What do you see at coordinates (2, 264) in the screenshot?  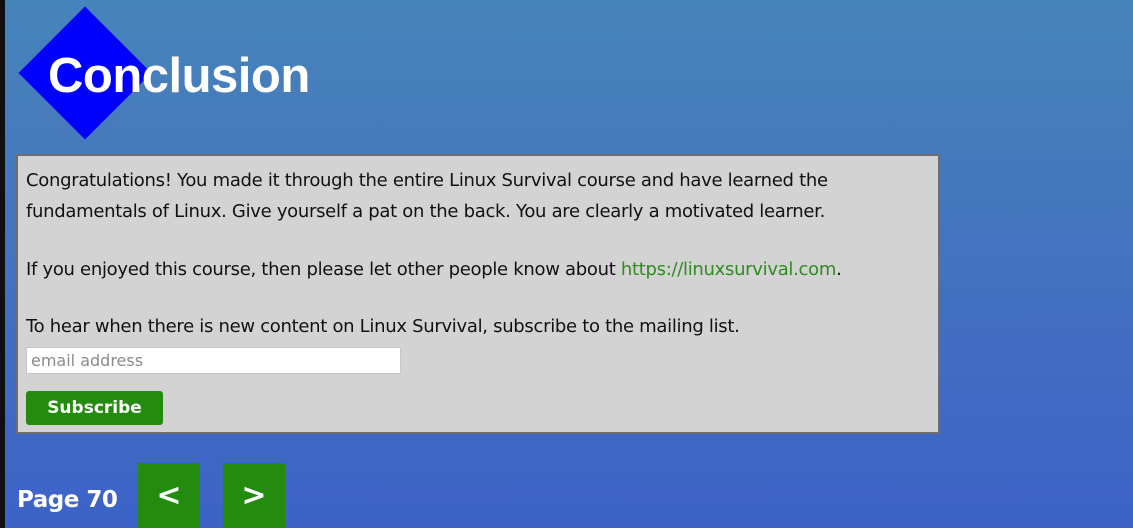 I see `window-edge` at bounding box center [2, 264].